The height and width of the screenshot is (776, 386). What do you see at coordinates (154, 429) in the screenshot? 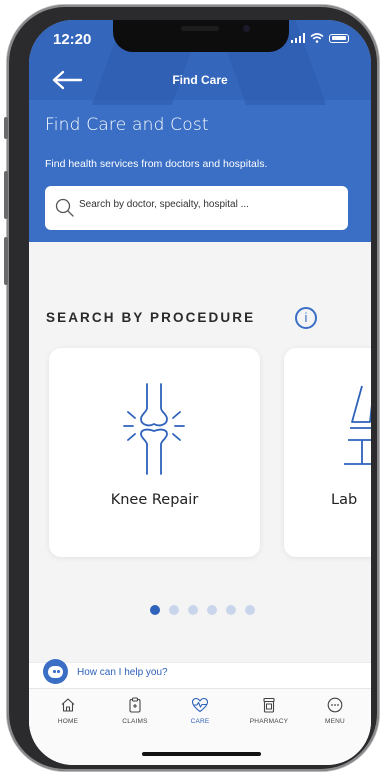
I see `knee-joint-icon` at bounding box center [154, 429].